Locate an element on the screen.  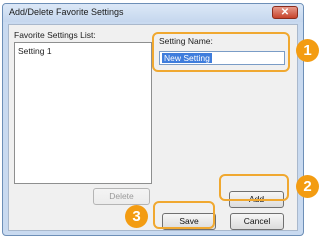
callout-1: 1 is located at coordinates (307, 50).